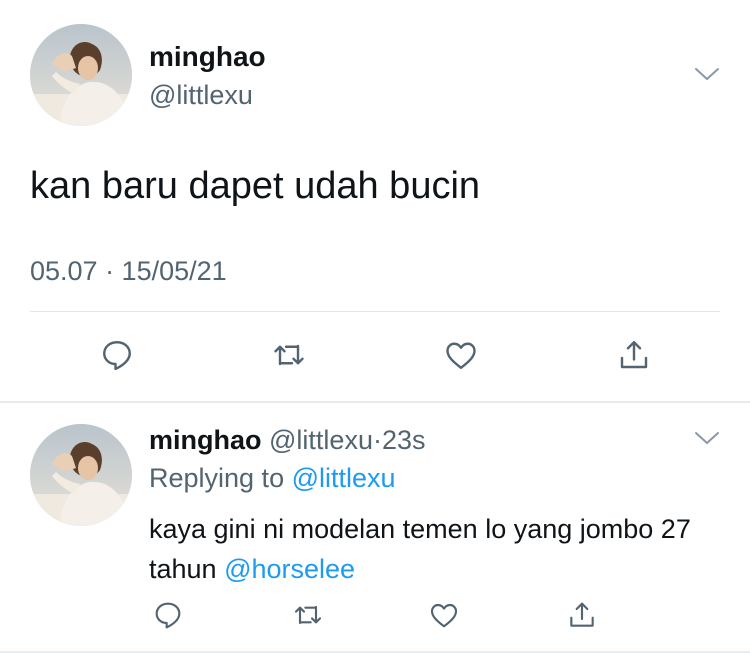 The width and height of the screenshot is (750, 653). I want to click on replying-to-label: Replying to, so click(217, 478).